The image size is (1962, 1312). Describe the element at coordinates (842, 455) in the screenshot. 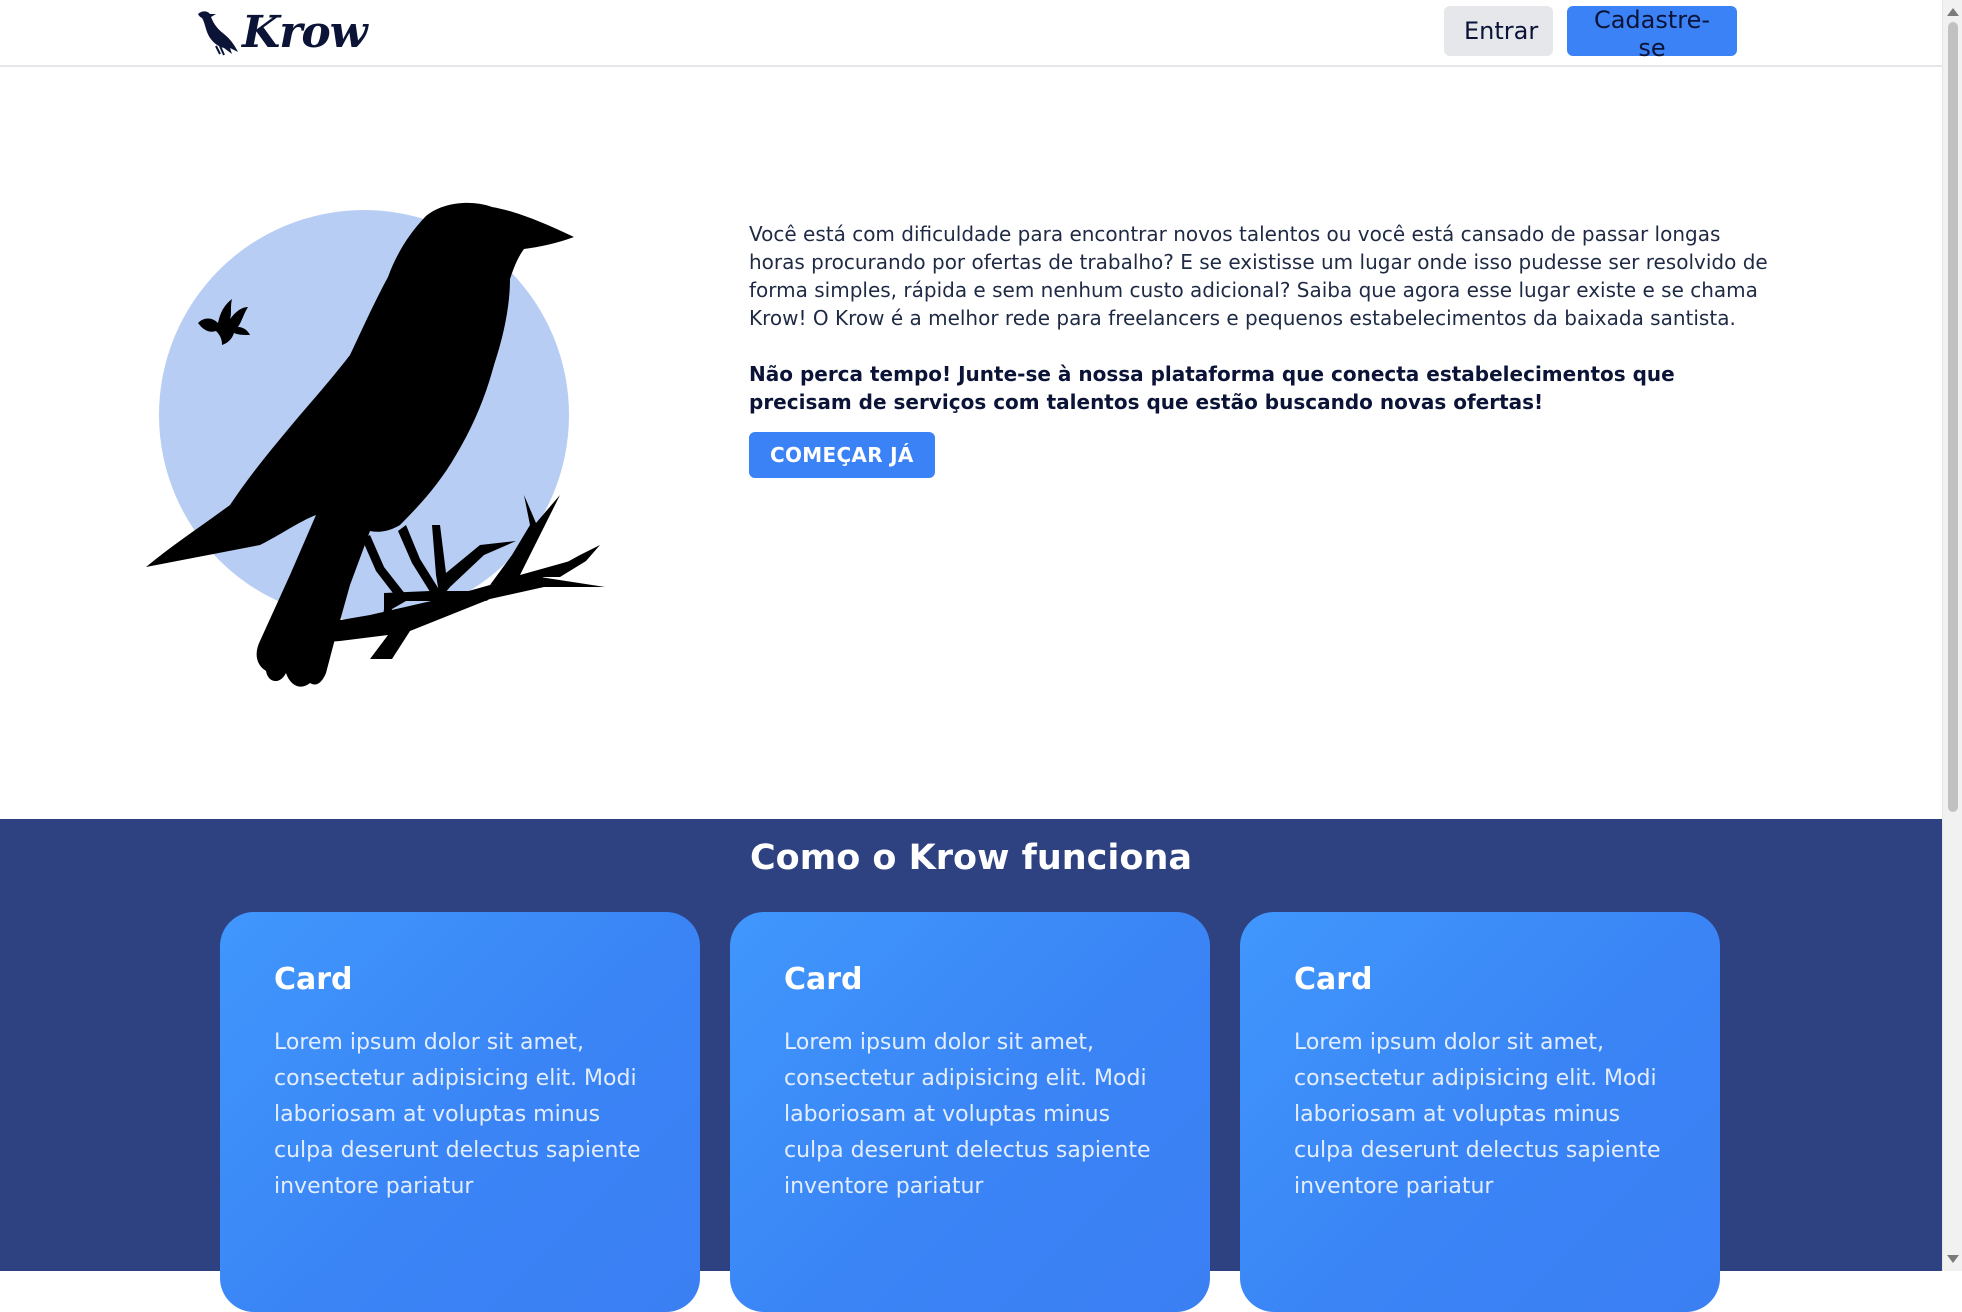

I see `start-now-button: COMEÇAR JÁ` at that location.